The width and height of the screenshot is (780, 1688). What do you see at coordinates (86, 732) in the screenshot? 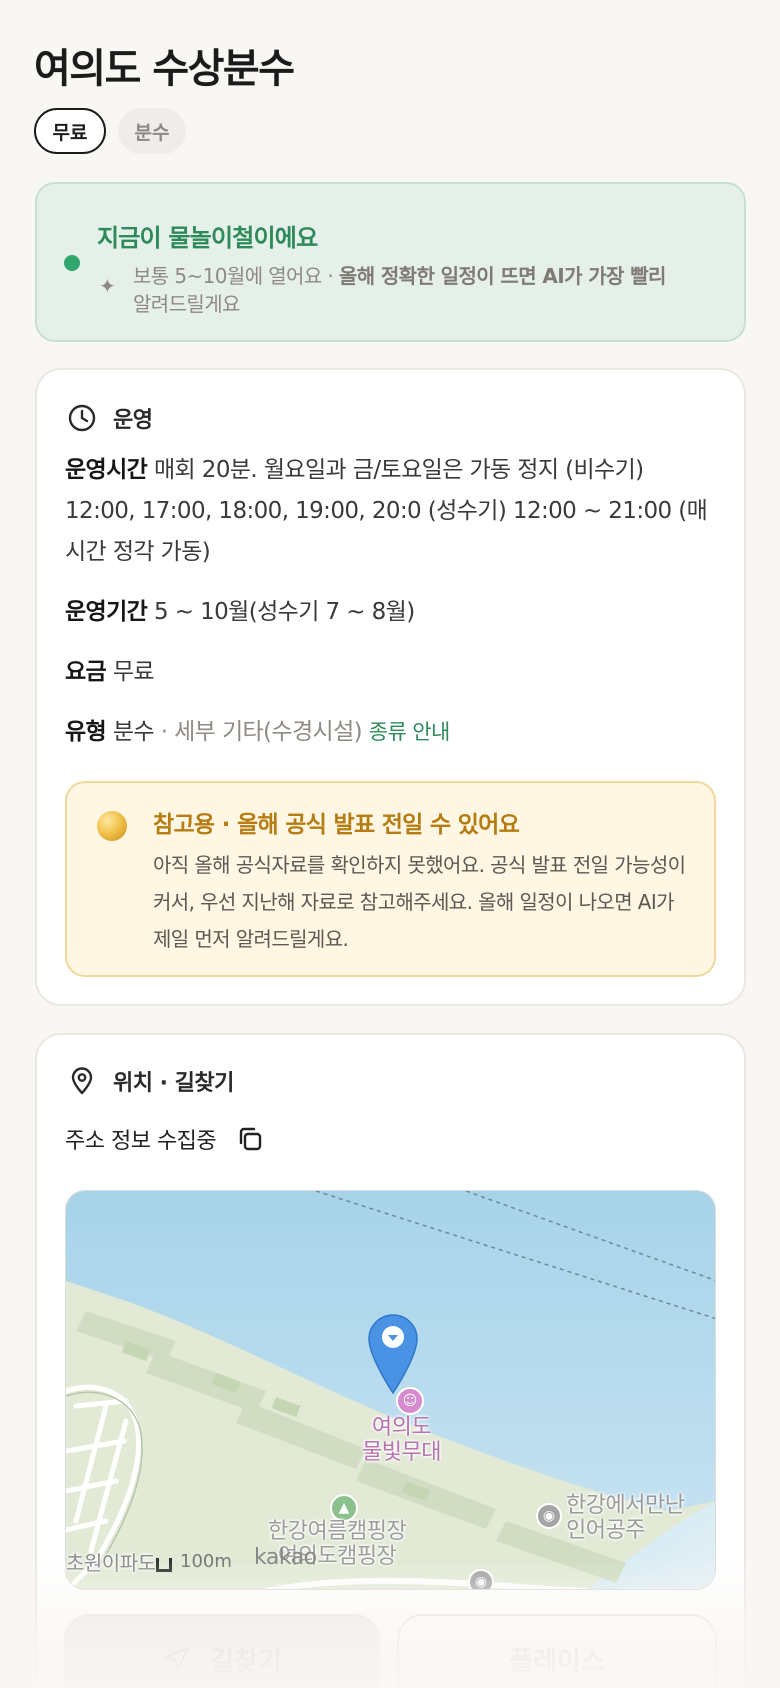
I see `type-key: 유형` at bounding box center [86, 732].